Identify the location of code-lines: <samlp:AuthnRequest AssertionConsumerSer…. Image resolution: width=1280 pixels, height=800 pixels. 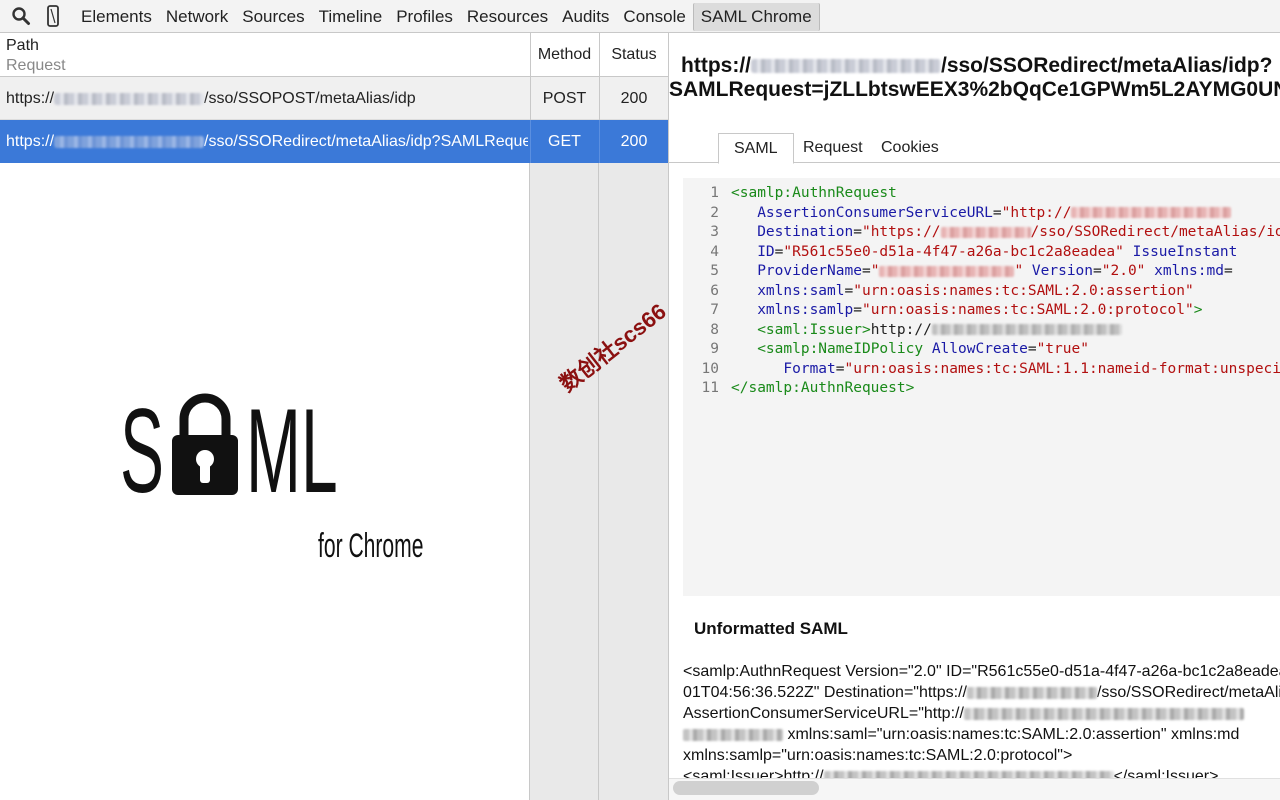
(1005, 291).